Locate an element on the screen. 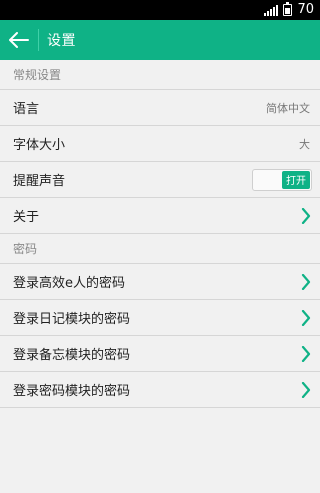  setting-label-reminder-sound: 提醒声音 is located at coordinates (39, 181).